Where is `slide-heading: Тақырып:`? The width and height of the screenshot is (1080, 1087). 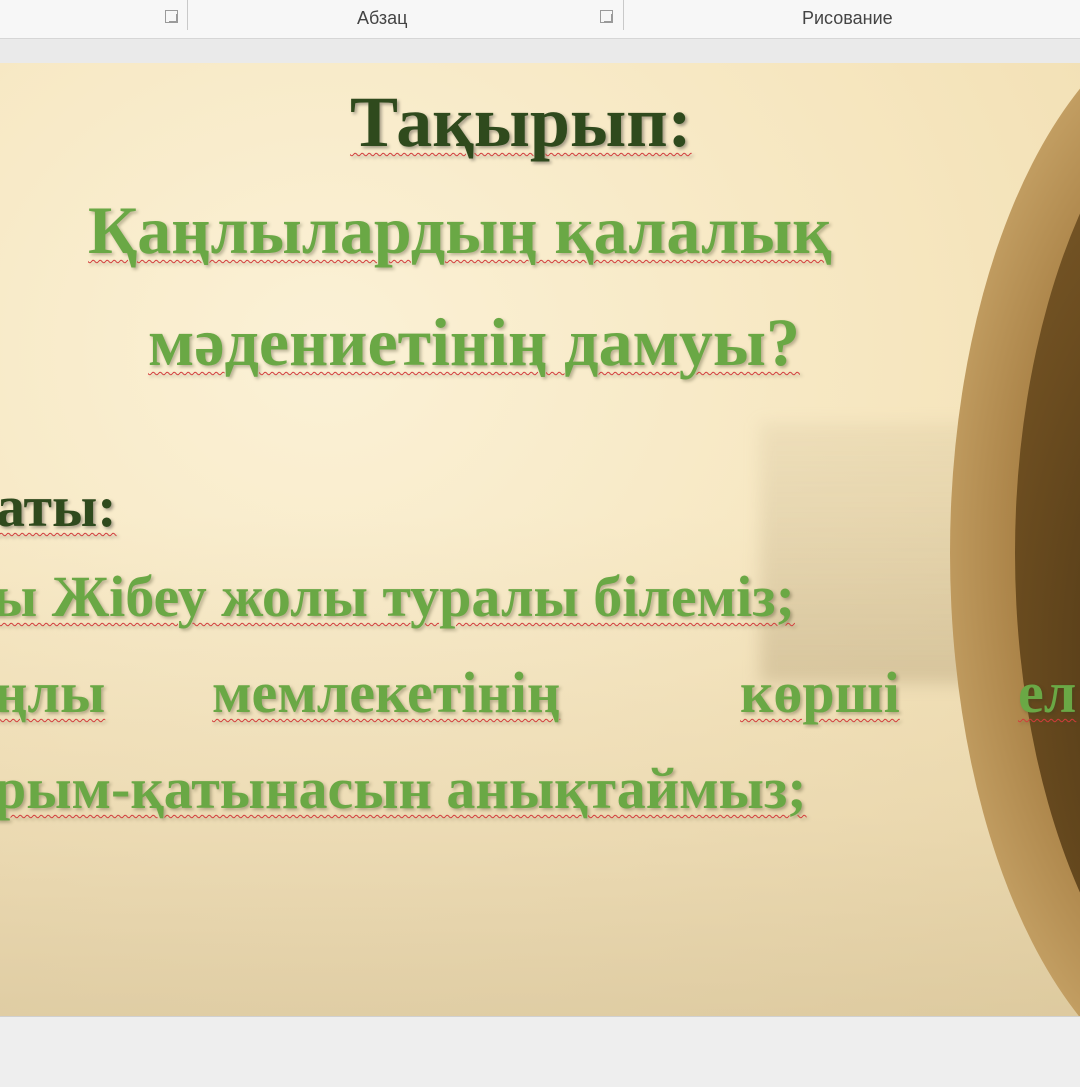 slide-heading: Тақырып: is located at coordinates (521, 122).